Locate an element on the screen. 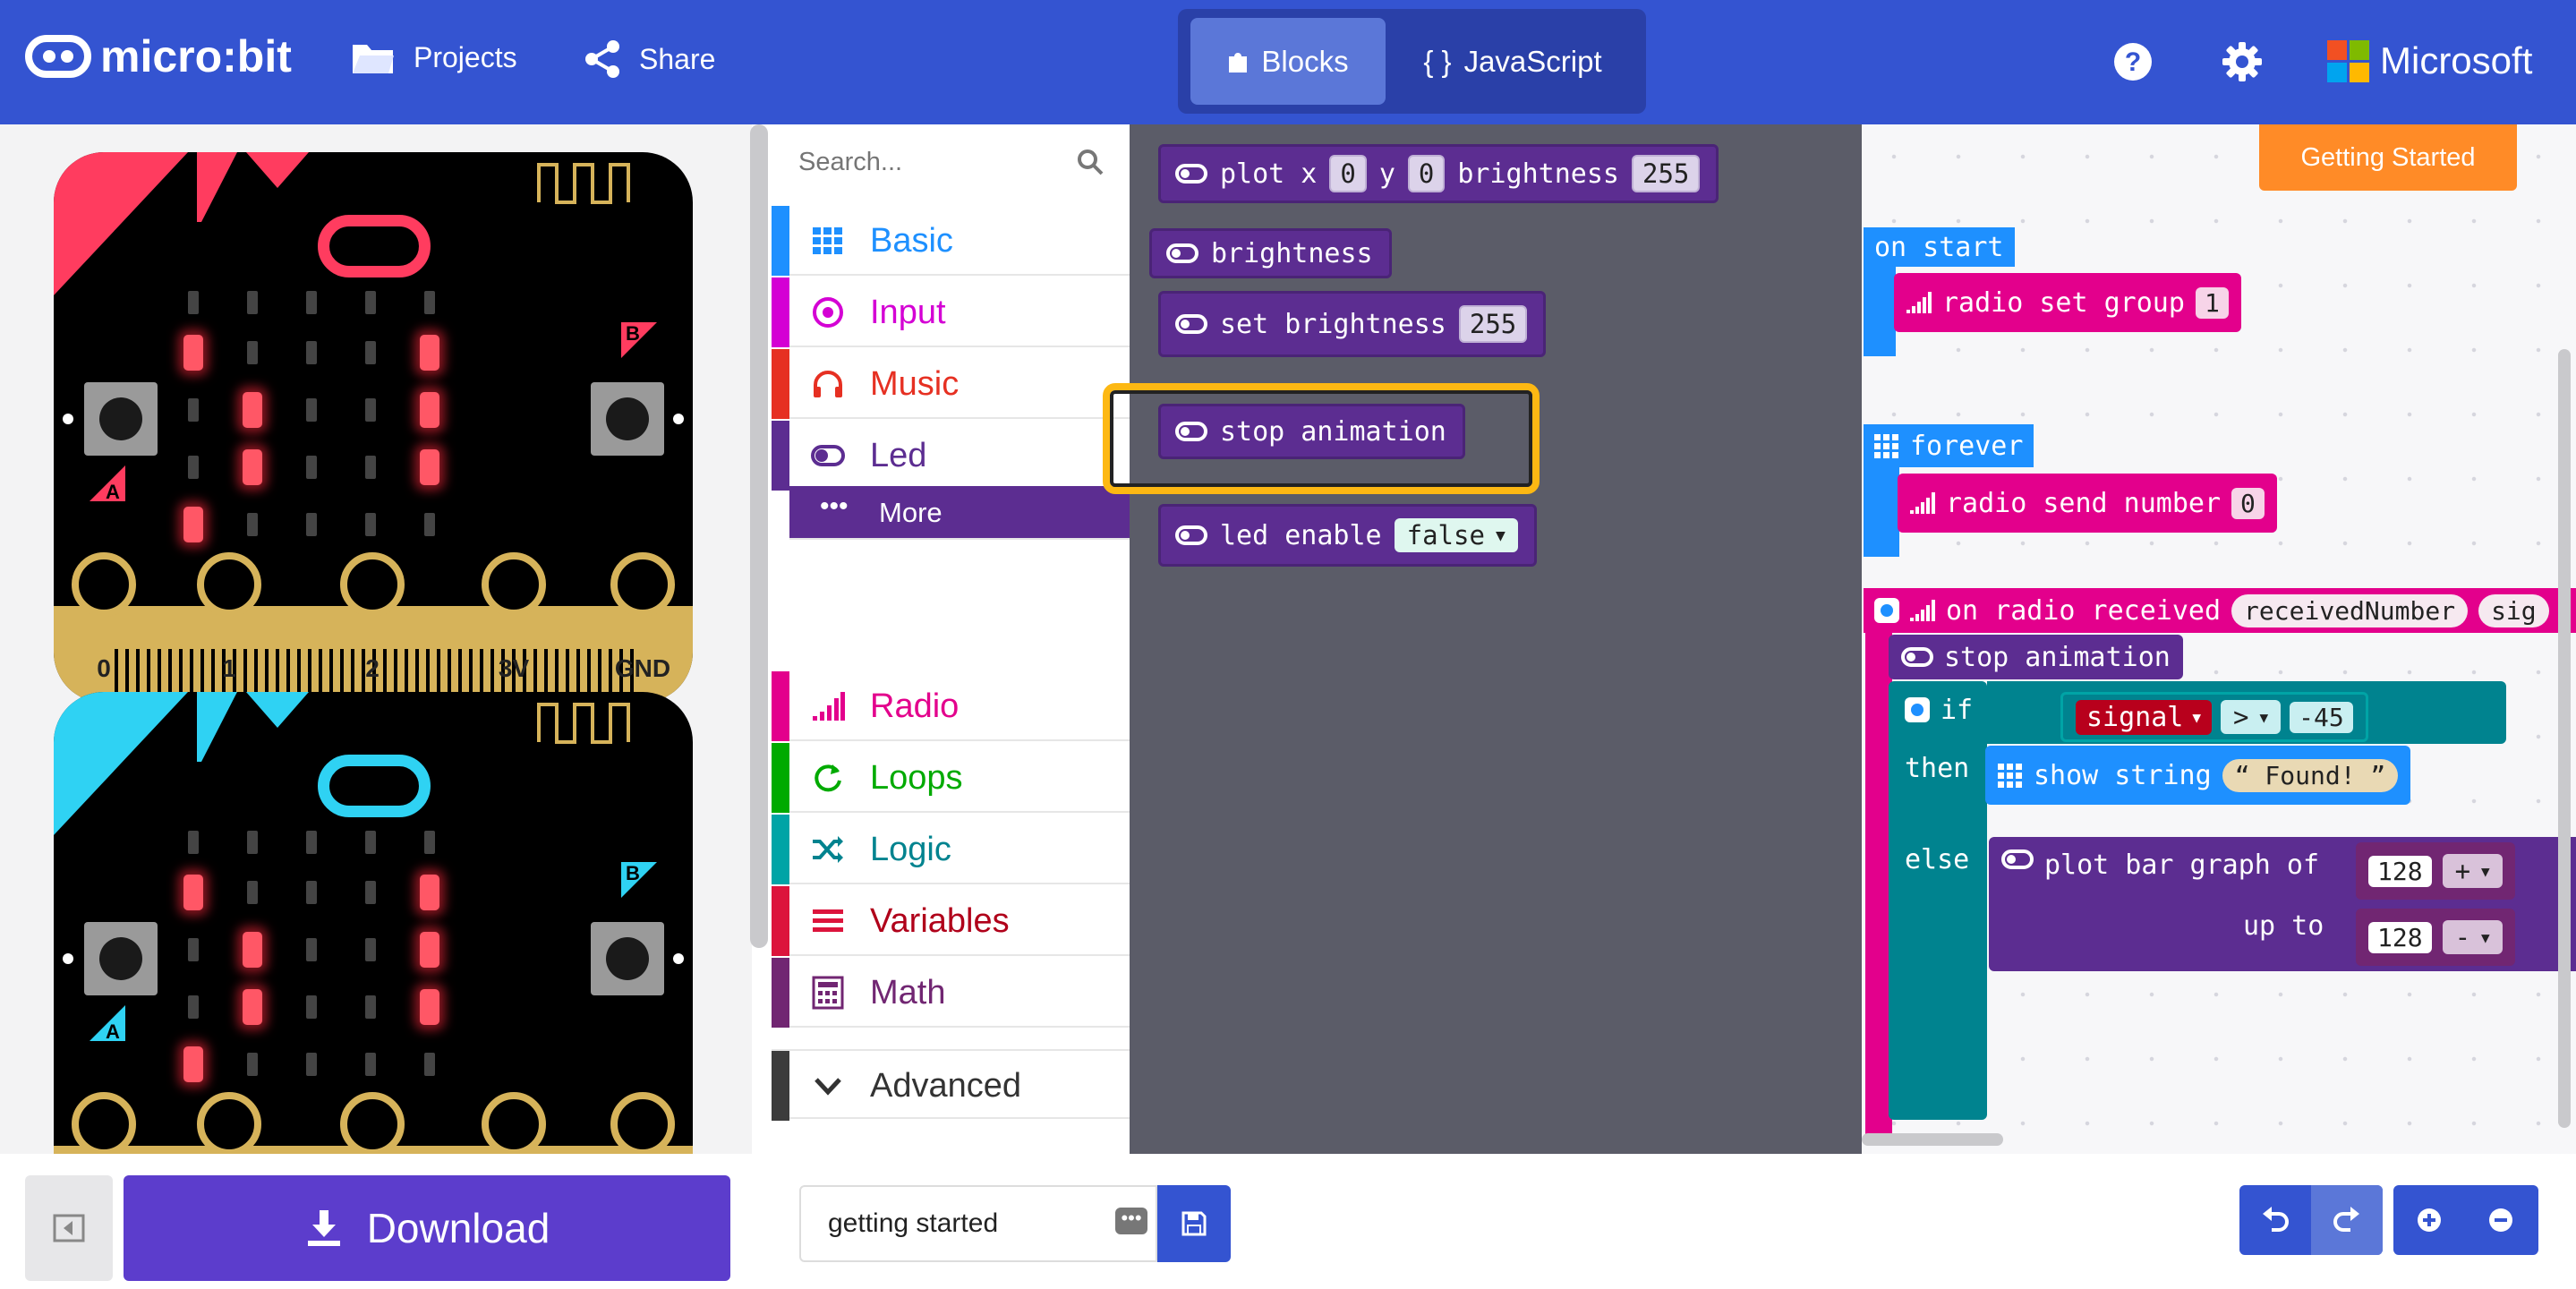  comparison-block: signal ▼ > ▼ -45 is located at coordinates (2214, 717).